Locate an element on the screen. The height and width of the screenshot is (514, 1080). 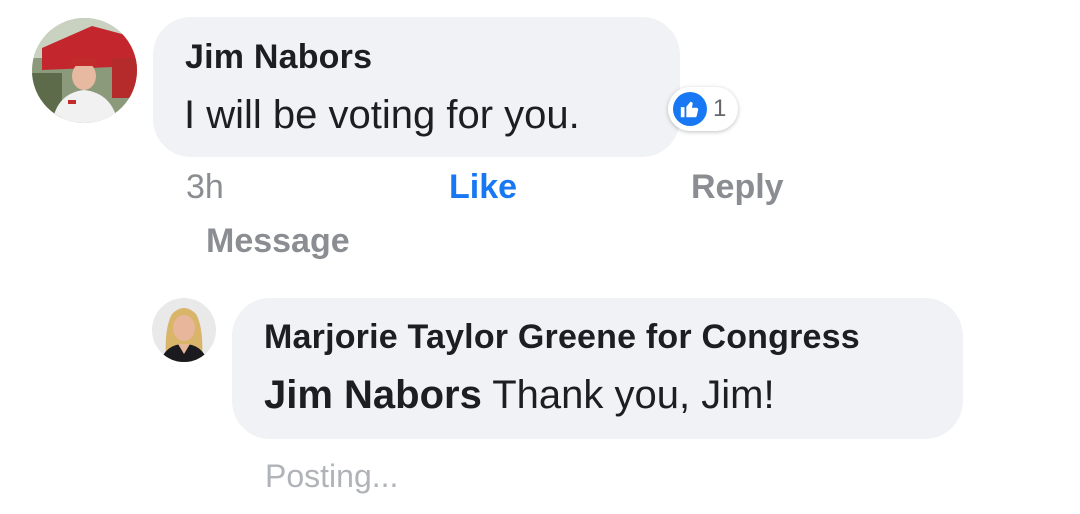
mention-link: Jim Nabors is located at coordinates (373, 395).